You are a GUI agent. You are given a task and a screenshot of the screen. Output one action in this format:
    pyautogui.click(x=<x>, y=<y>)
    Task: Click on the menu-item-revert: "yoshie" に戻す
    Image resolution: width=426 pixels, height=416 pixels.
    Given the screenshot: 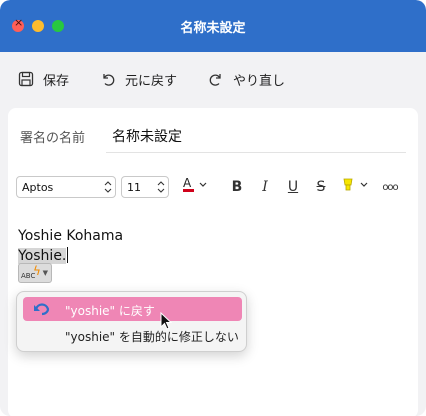 What is the action you would take?
    pyautogui.click(x=132, y=309)
    